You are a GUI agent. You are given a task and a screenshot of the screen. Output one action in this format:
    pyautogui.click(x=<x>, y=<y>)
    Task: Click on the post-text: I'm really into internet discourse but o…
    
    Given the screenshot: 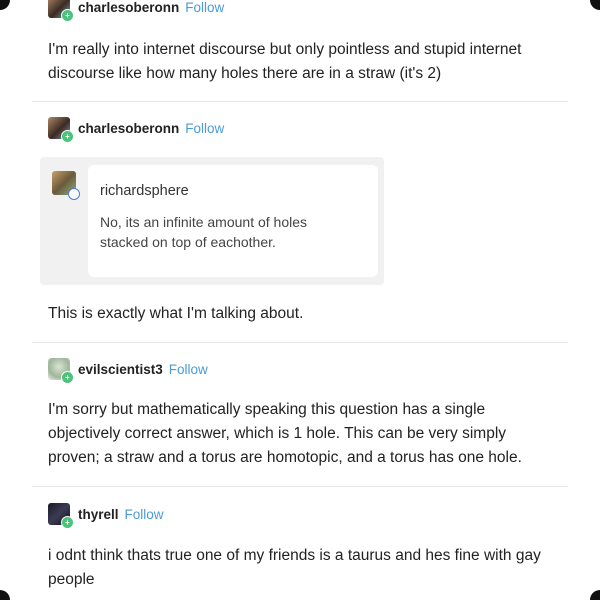 What is the action you would take?
    pyautogui.click(x=285, y=61)
    